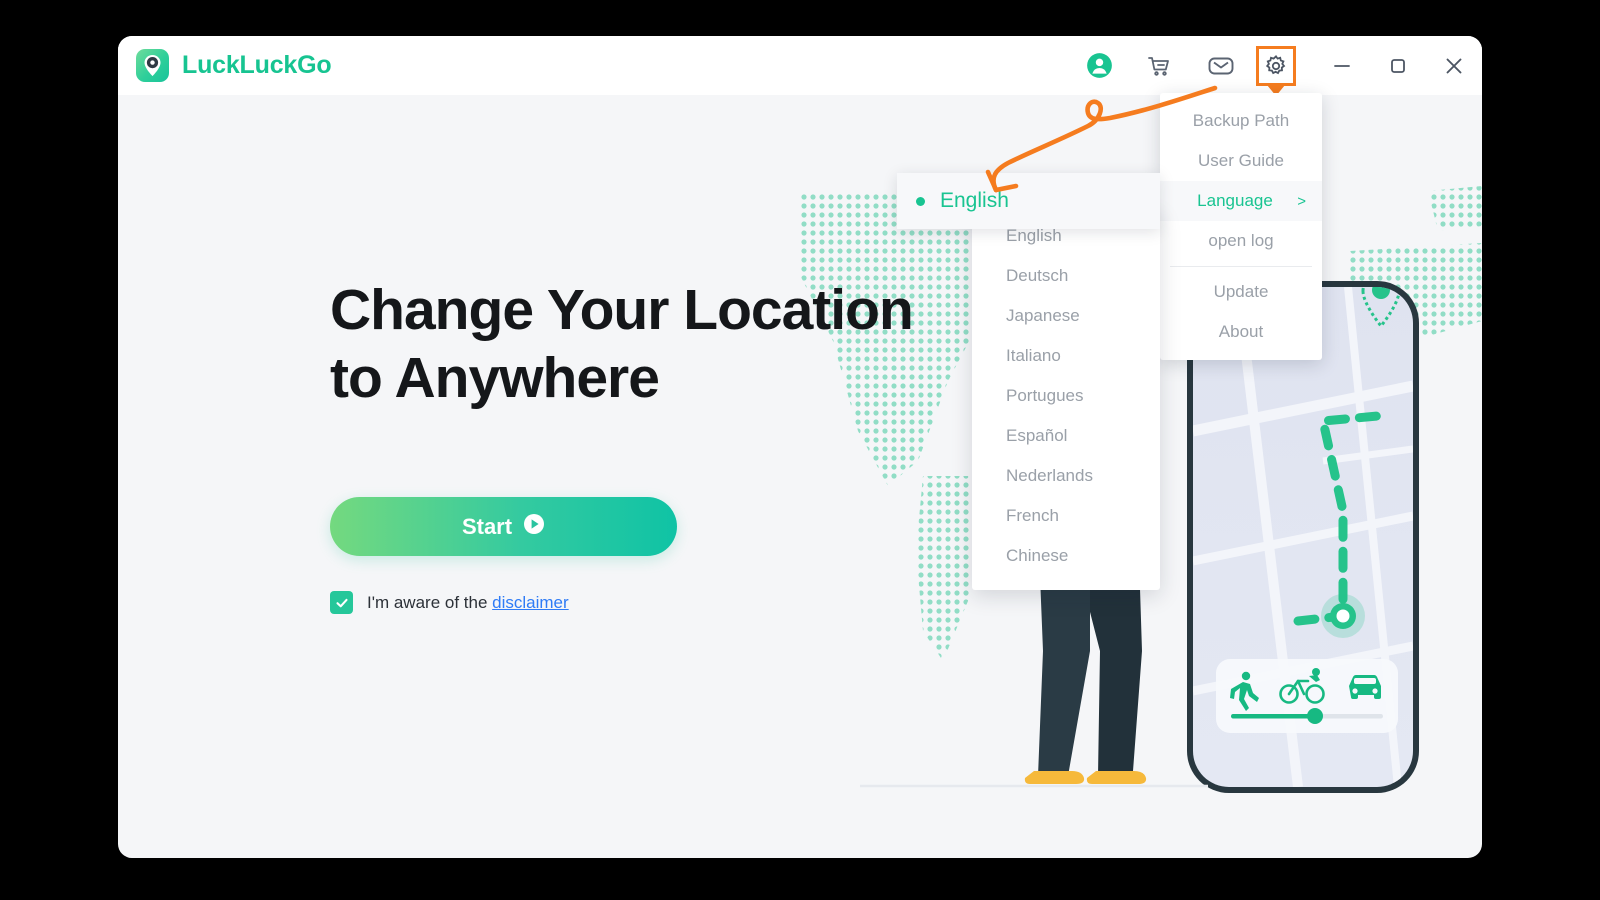  What do you see at coordinates (800, 66) in the screenshot?
I see `title-bar: LuckLuckGo` at bounding box center [800, 66].